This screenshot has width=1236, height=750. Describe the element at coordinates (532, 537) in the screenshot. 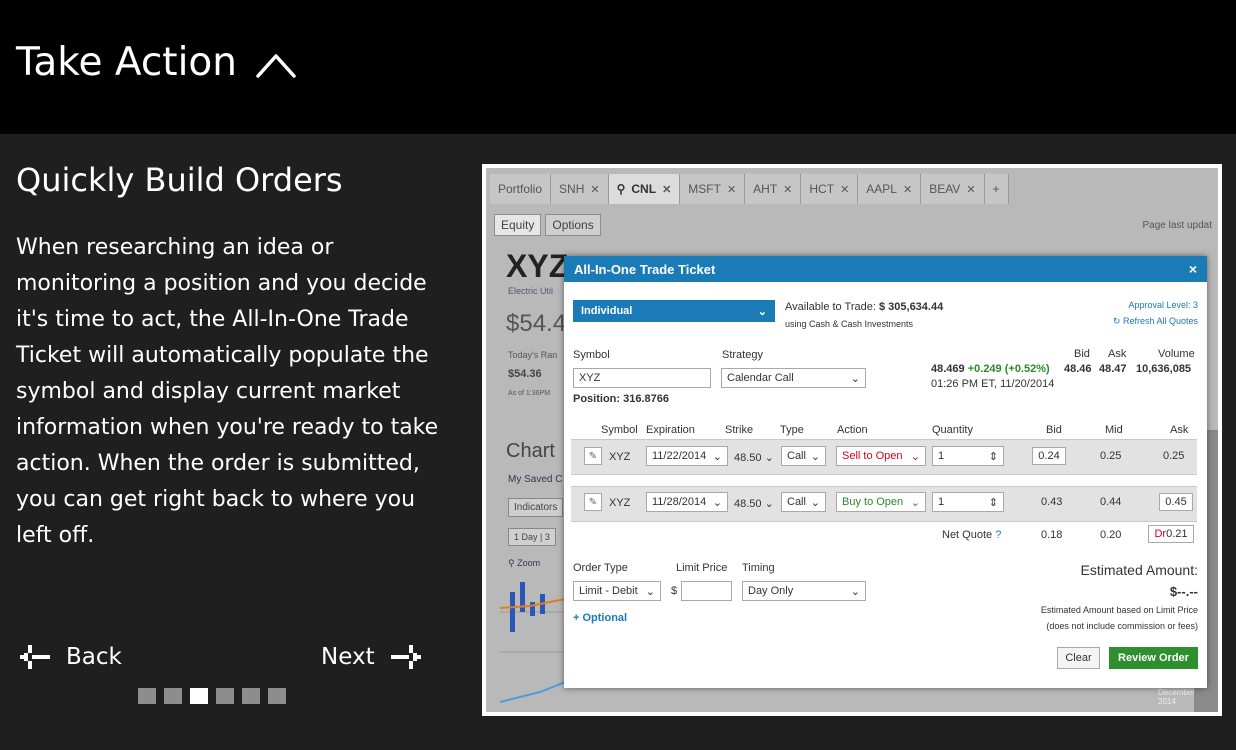

I see `one-day-button: 1 Day | 3` at that location.